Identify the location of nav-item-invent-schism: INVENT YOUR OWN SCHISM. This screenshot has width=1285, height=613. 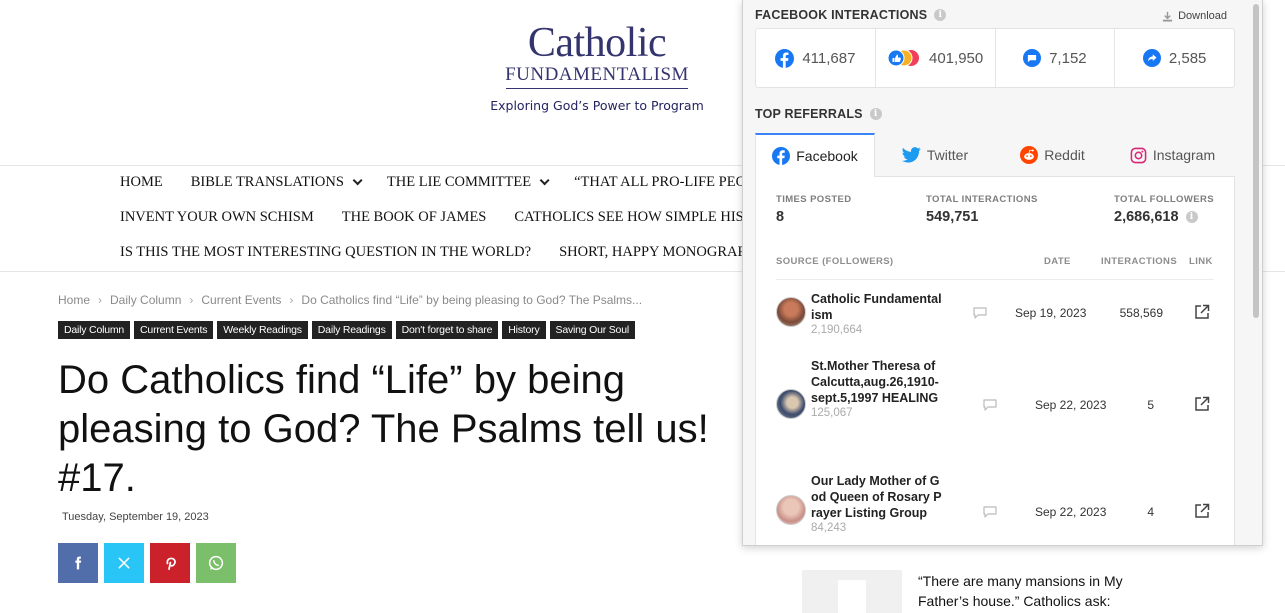
(217, 217).